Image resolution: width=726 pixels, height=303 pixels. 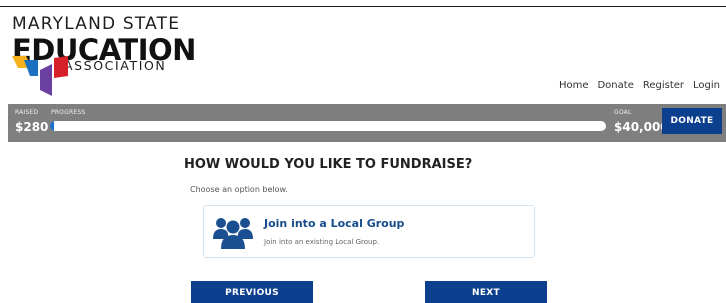 What do you see at coordinates (27, 112) in the screenshot?
I see `raised-label: RAISED` at bounding box center [27, 112].